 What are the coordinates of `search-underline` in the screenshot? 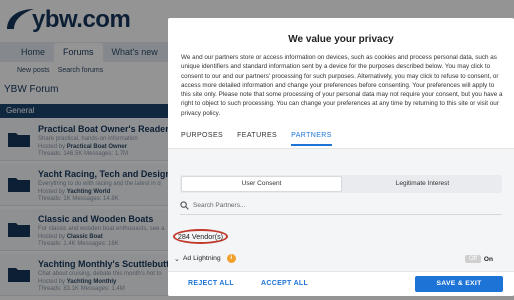 It's located at (341, 214).